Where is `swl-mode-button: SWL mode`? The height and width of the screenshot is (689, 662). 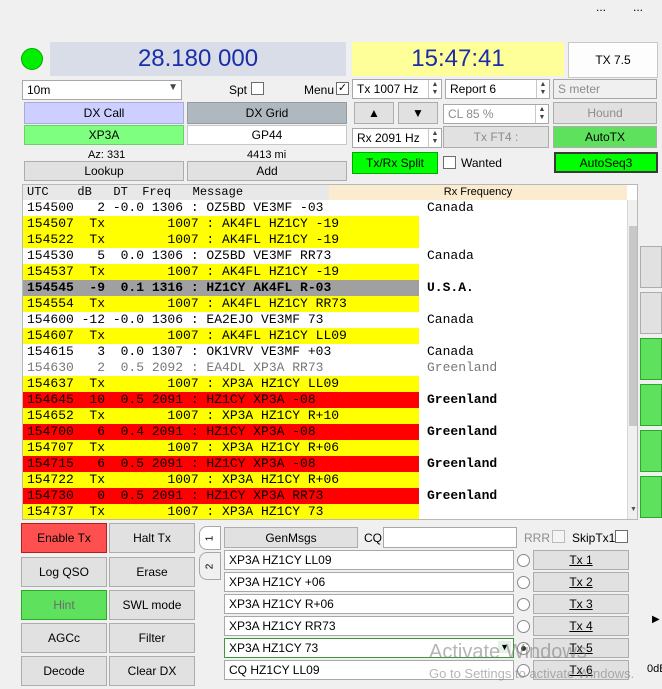
swl-mode-button: SWL mode is located at coordinates (152, 605).